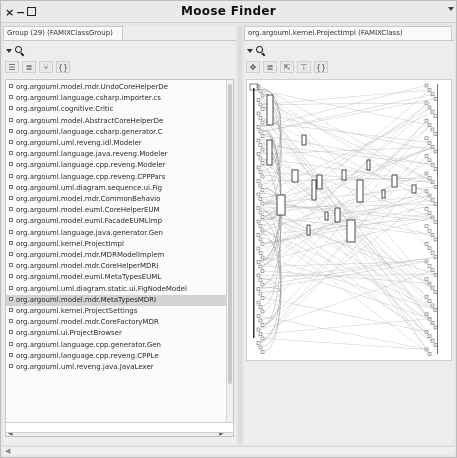 The width and height of the screenshot is (457, 458). Describe the element at coordinates (451, 9) in the screenshot. I see `window-menu-caret-icon` at that location.